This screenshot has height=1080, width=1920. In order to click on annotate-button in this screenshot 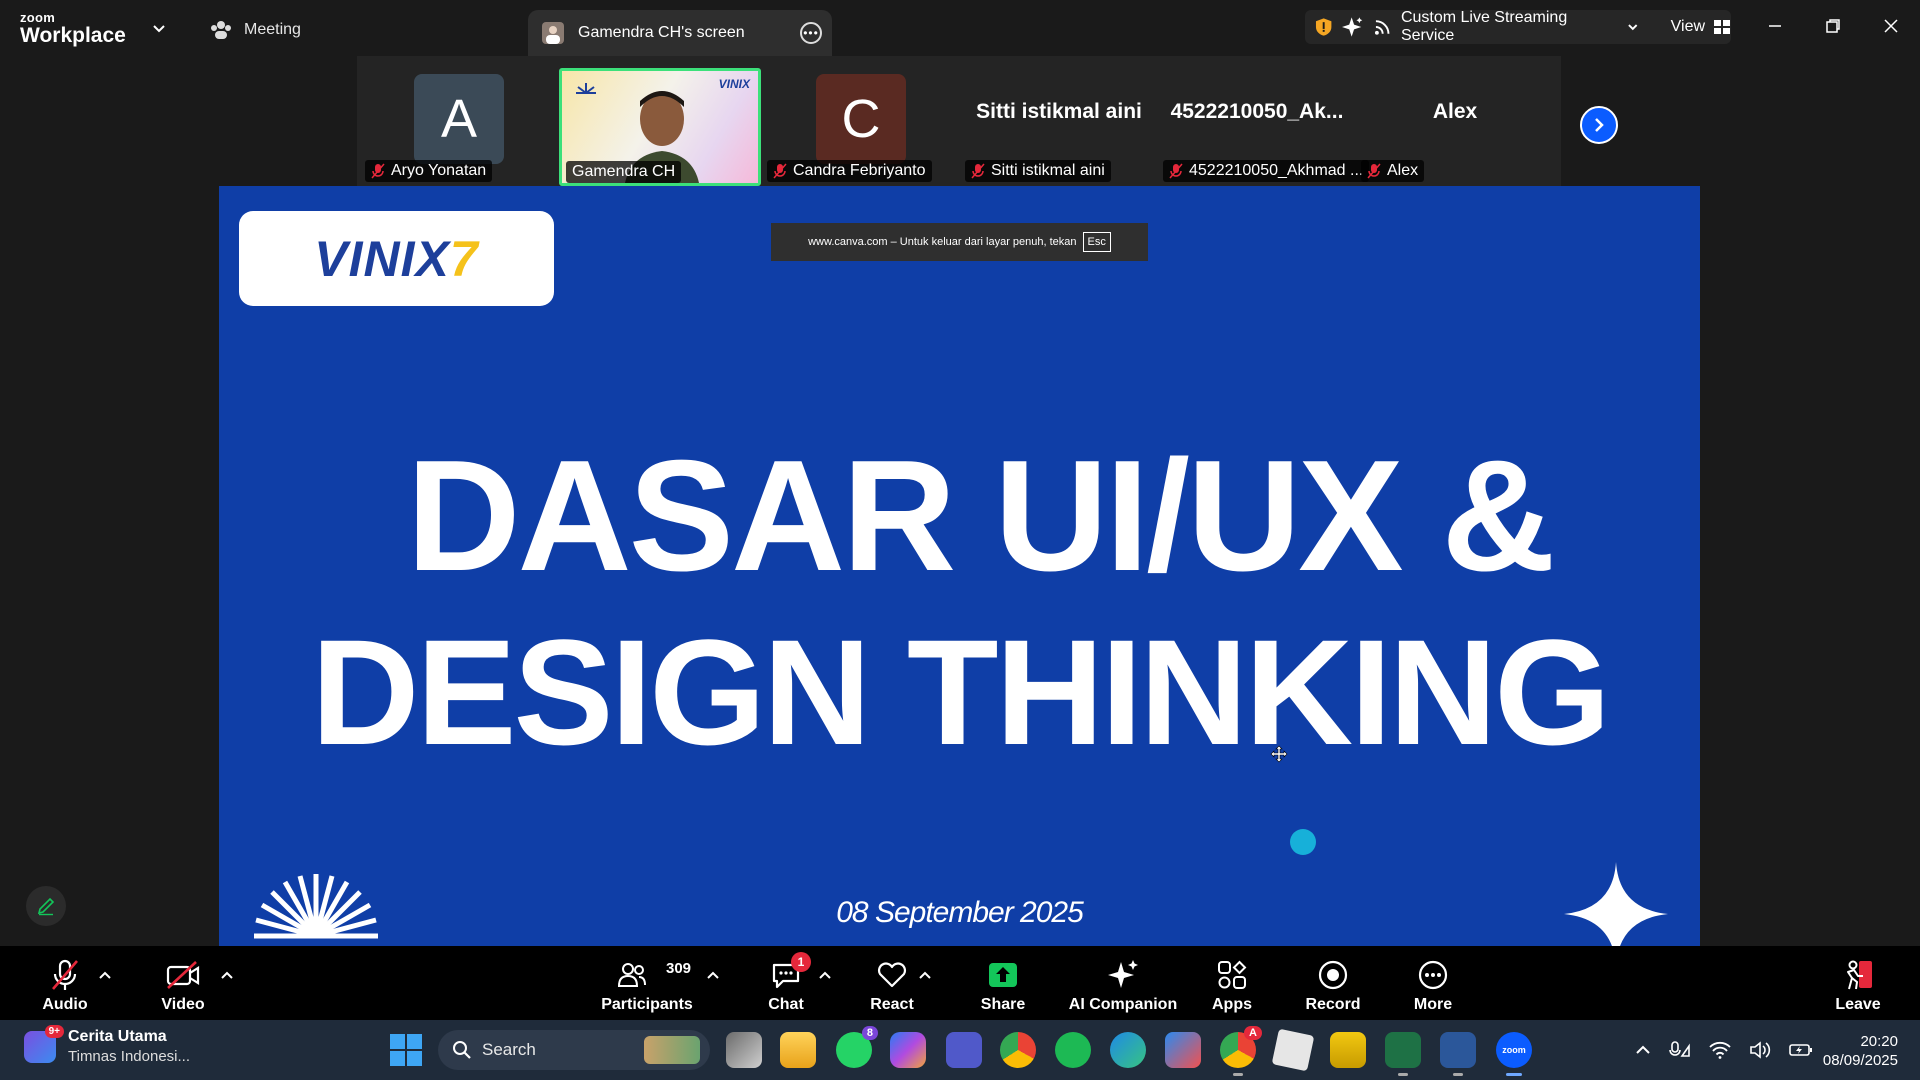, I will do `click(46, 906)`.